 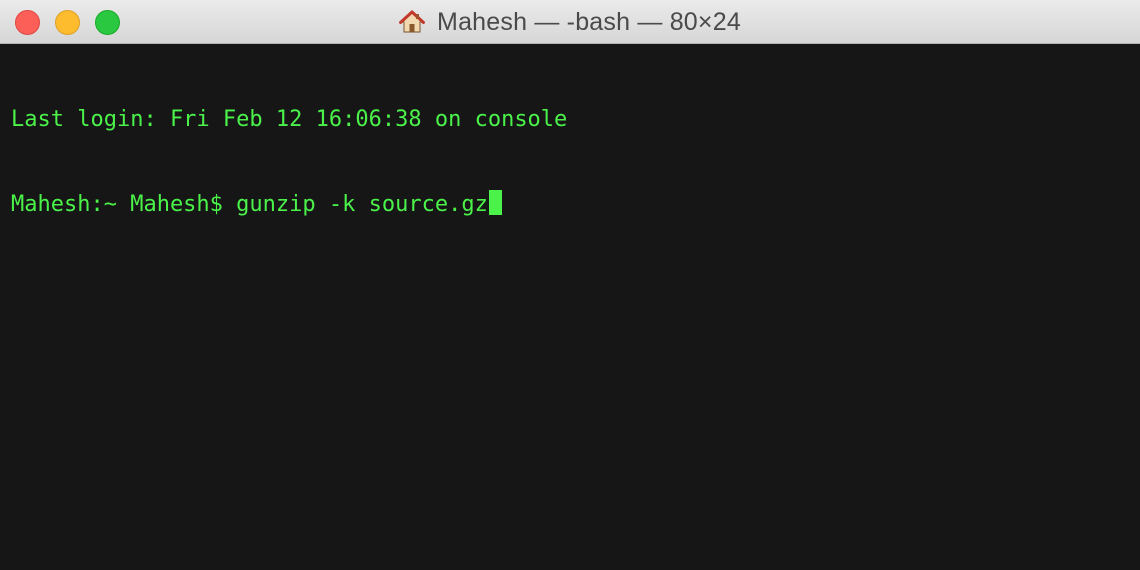 What do you see at coordinates (575, 204) in the screenshot?
I see `terminal-line-prompt: Mahesh:~ Mahesh$ gunzip -k source.gz` at bounding box center [575, 204].